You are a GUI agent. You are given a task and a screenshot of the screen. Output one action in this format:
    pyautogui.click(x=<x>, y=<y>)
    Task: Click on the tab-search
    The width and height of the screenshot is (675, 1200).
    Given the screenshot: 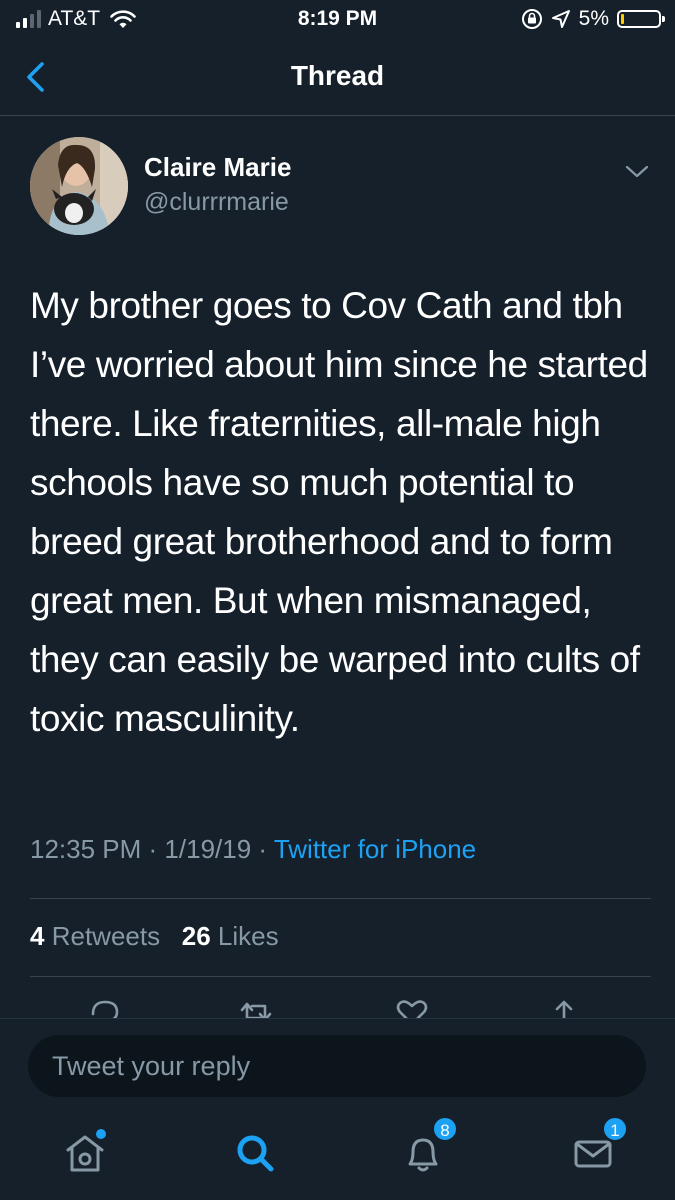 What is the action you would take?
    pyautogui.click(x=255, y=1153)
    